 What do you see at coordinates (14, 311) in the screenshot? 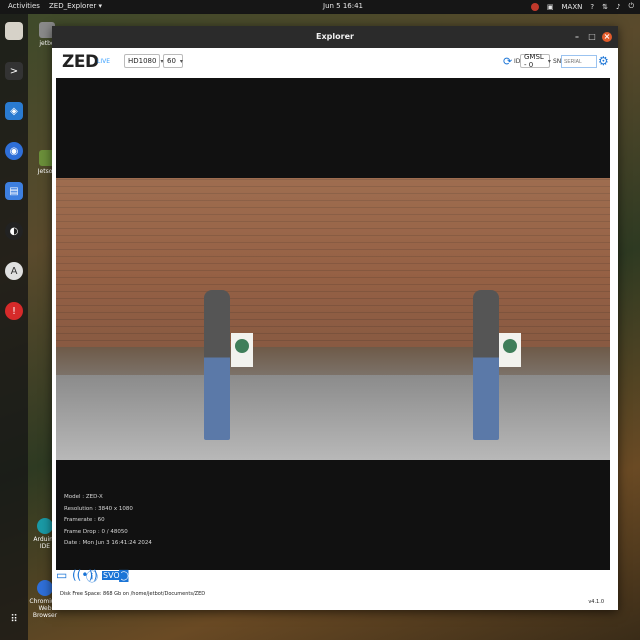
I see `alert-icon: !` at bounding box center [14, 311].